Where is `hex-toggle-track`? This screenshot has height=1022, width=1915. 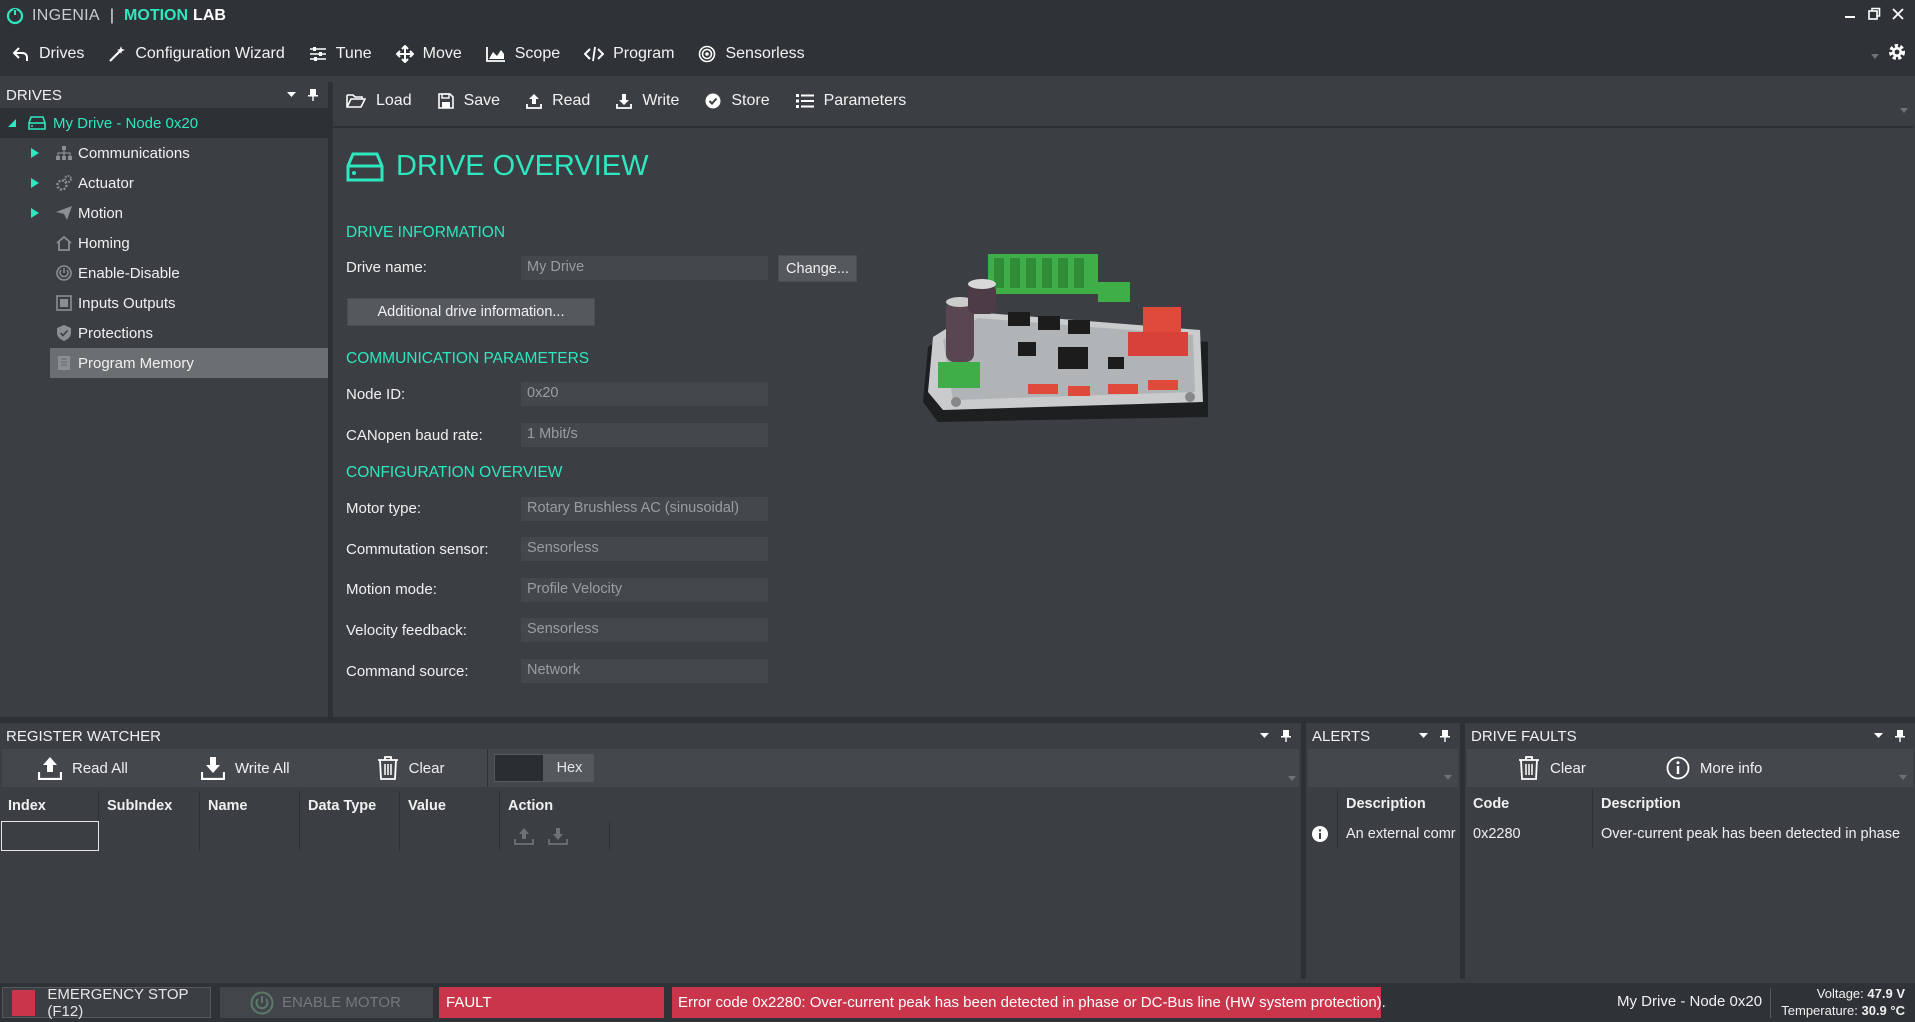 hex-toggle-track is located at coordinates (519, 768).